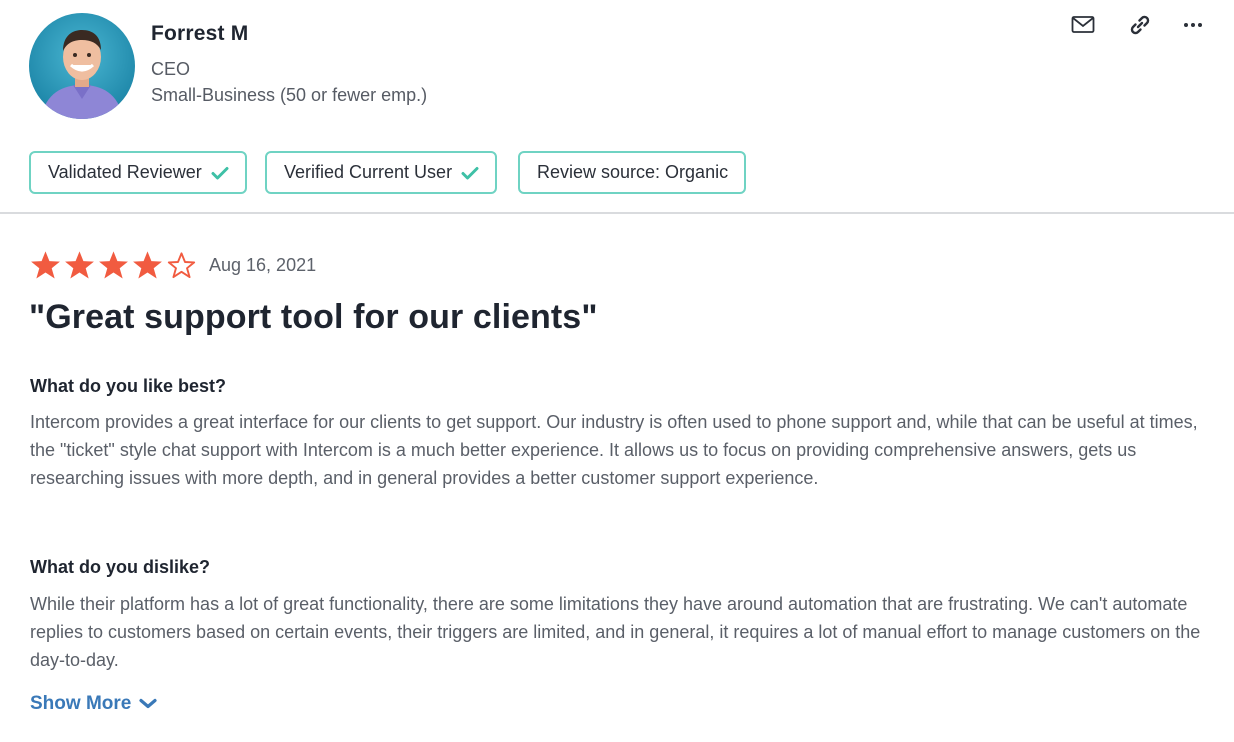 This screenshot has height=742, width=1234. Describe the element at coordinates (199, 34) in the screenshot. I see `reviewer-name: Forrest M` at that location.